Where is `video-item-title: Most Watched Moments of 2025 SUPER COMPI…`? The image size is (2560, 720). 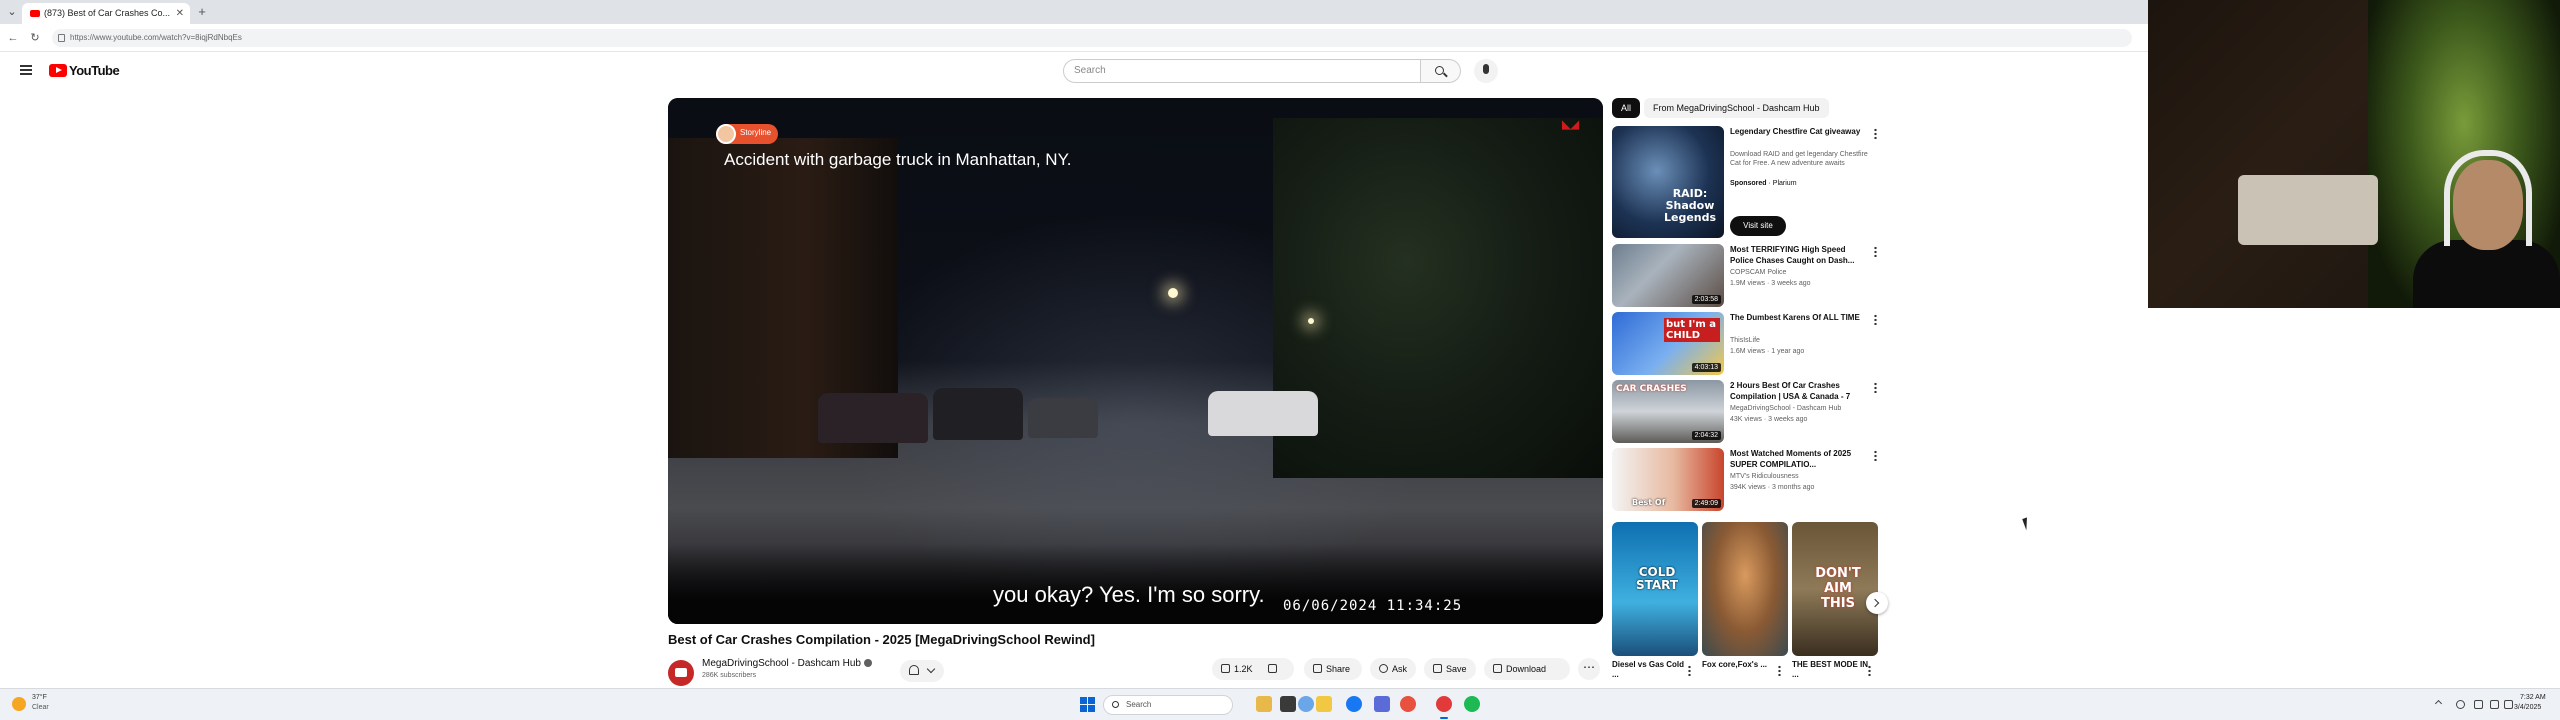
video-item-title: Most Watched Moments of 2025 SUPER COMPI… is located at coordinates (1800, 459).